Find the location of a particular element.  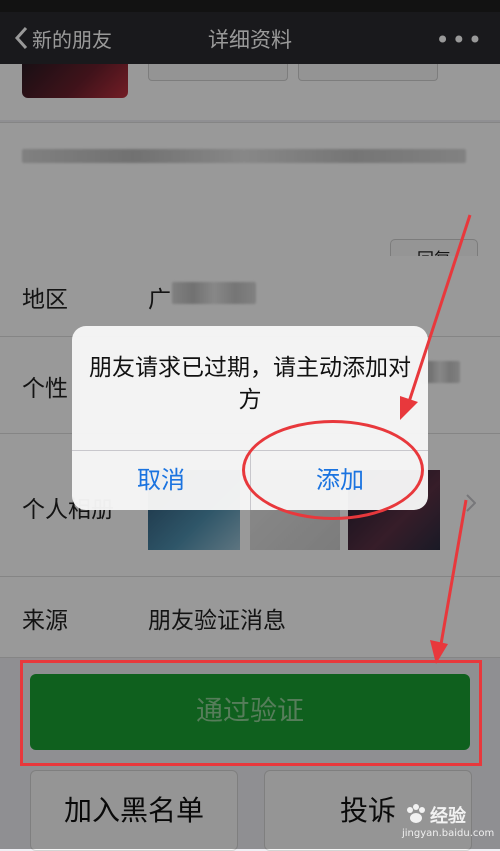

paw-icon is located at coordinates (416, 813).